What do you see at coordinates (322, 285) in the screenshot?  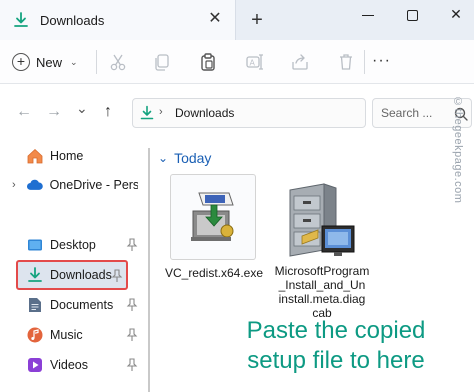 I see `file-name-line: _Install_and_Un` at bounding box center [322, 285].